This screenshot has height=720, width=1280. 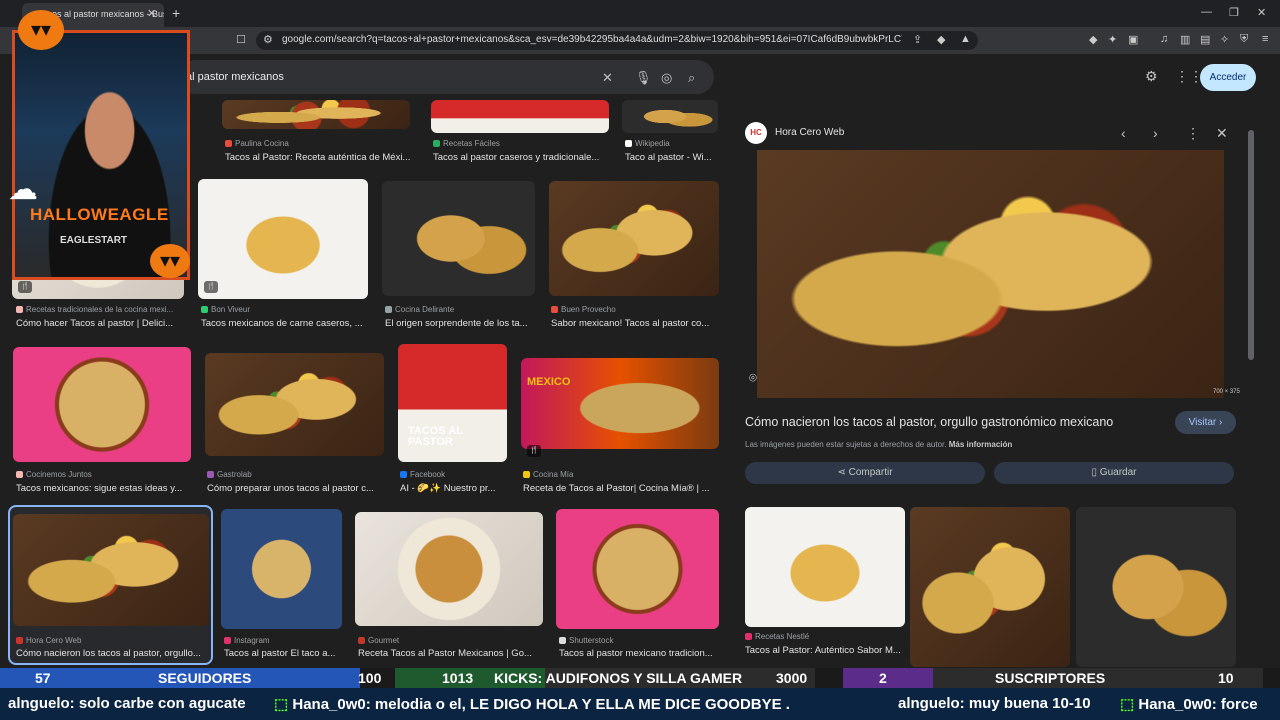 I want to click on wallet-icon: ▤, so click(x=1205, y=39).